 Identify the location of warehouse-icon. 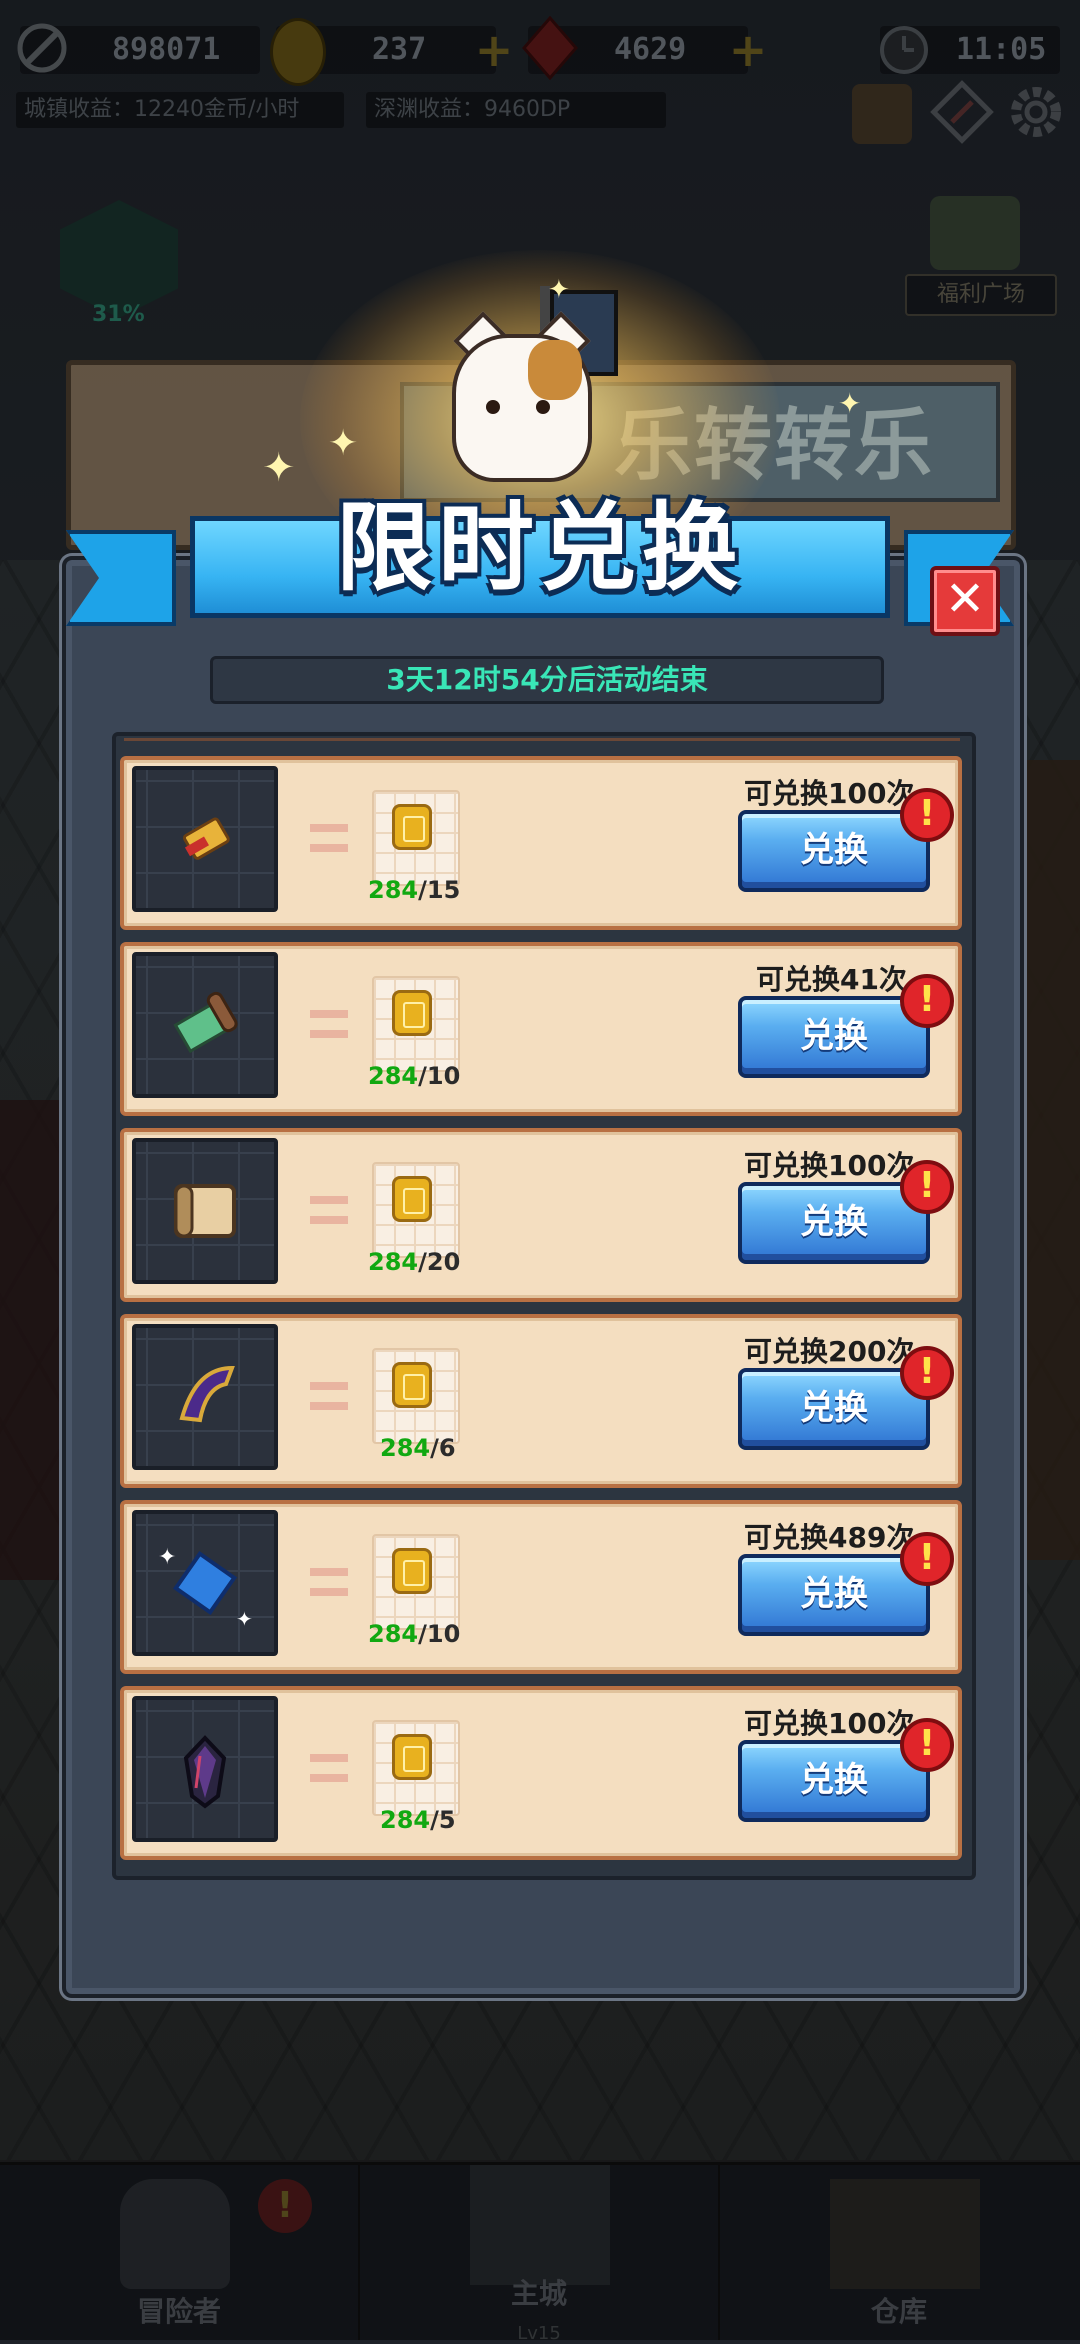
(905, 2234).